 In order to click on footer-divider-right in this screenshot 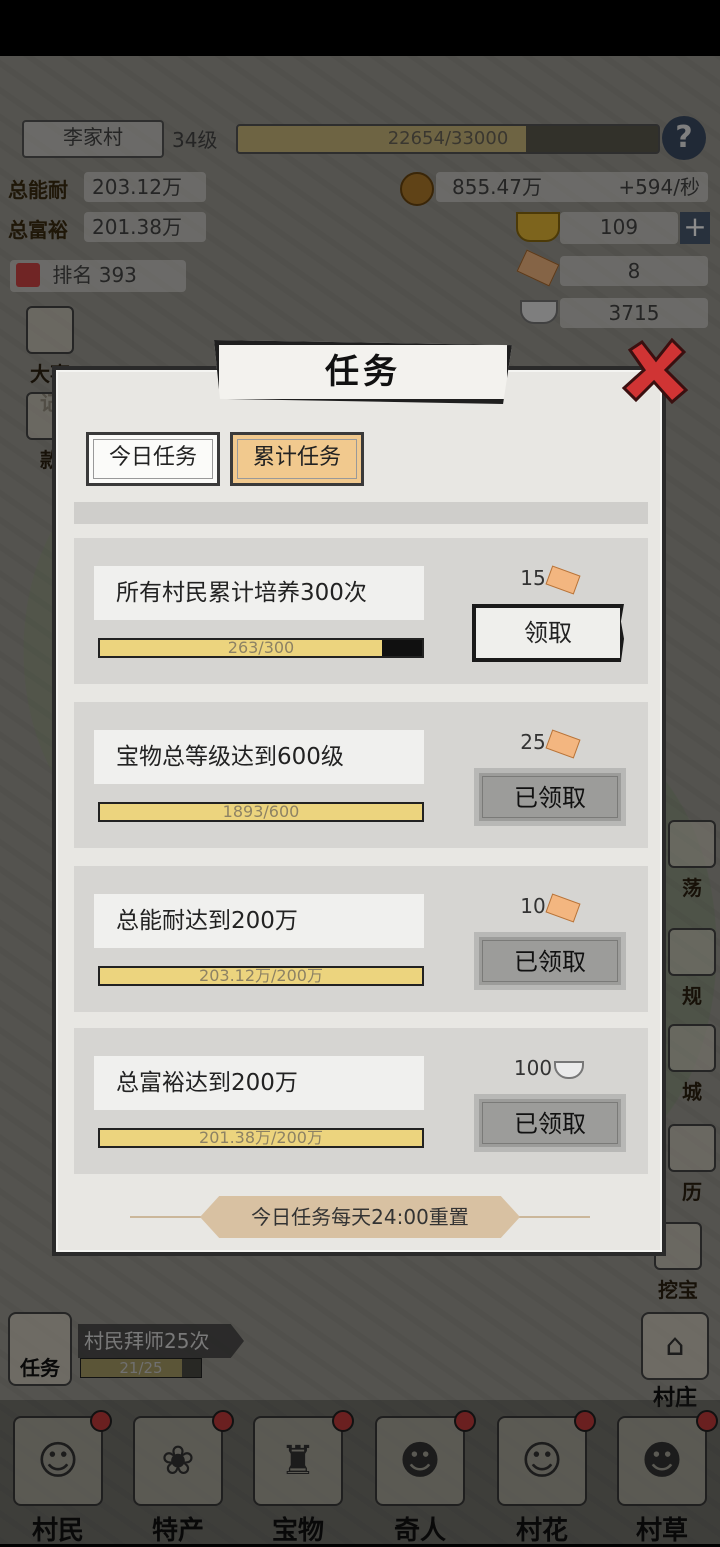, I will do `click(550, 1217)`.